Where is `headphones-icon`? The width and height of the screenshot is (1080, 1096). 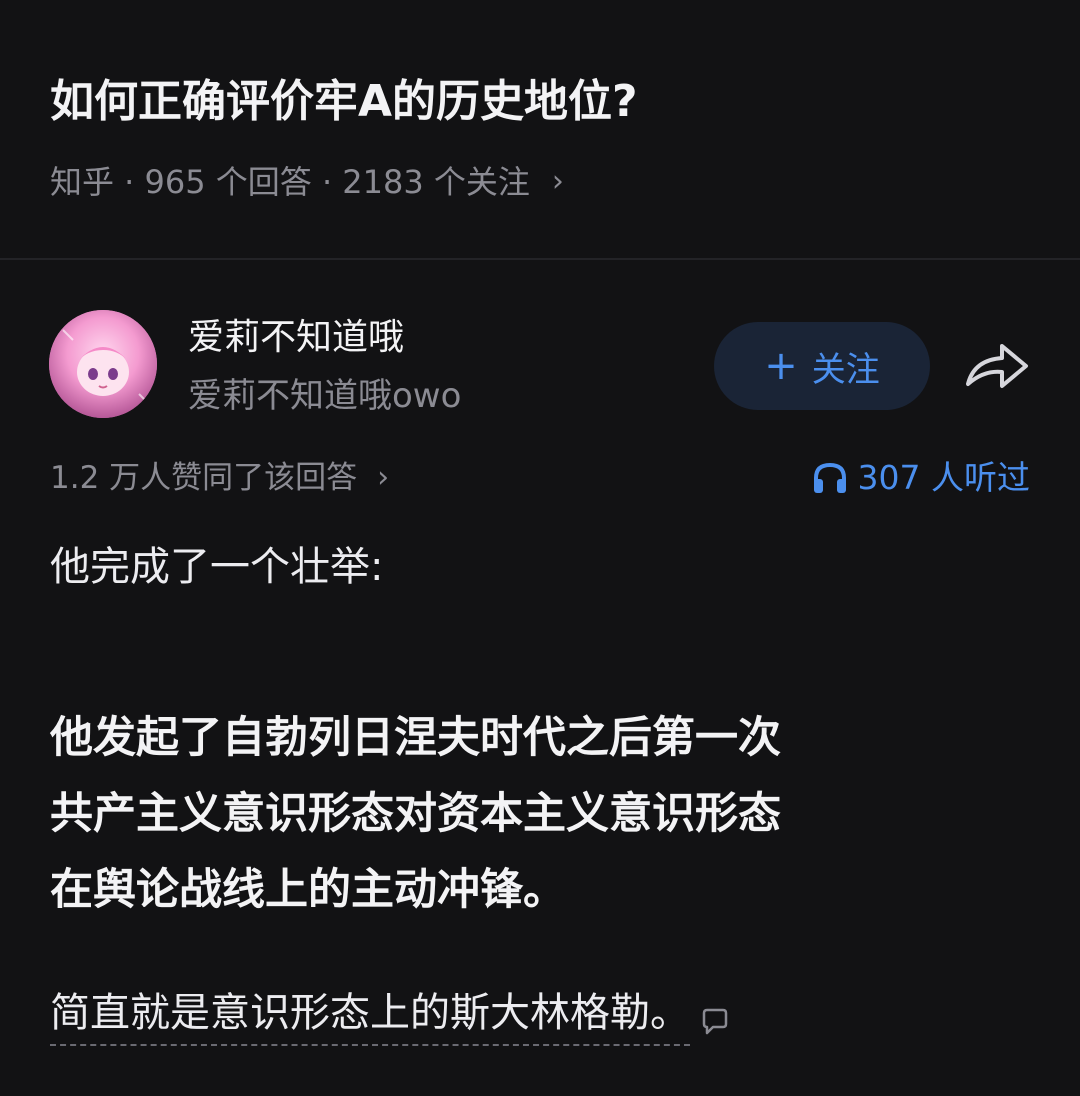 headphones-icon is located at coordinates (829, 477).